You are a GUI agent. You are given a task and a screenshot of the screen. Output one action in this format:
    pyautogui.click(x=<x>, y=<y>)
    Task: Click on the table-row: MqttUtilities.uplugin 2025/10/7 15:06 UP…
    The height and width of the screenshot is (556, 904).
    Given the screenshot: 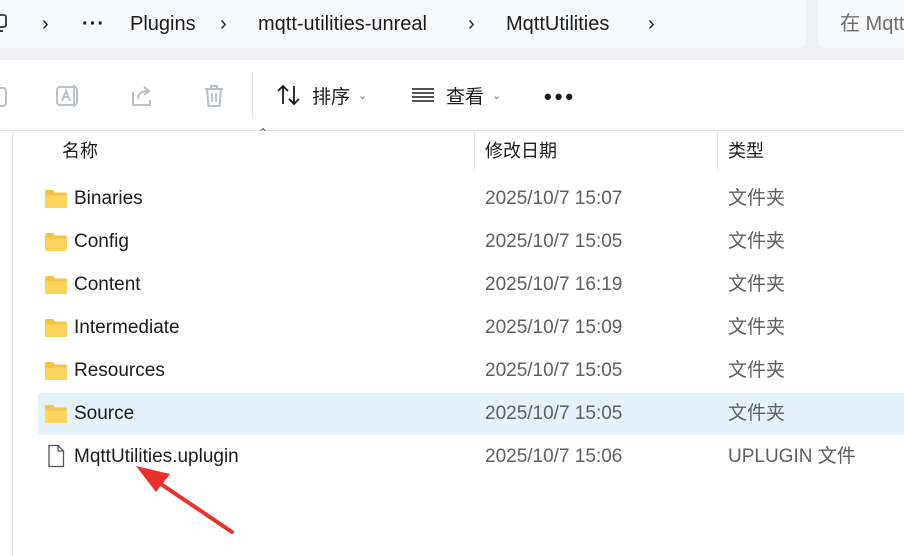 What is the action you would take?
    pyautogui.click(x=471, y=457)
    